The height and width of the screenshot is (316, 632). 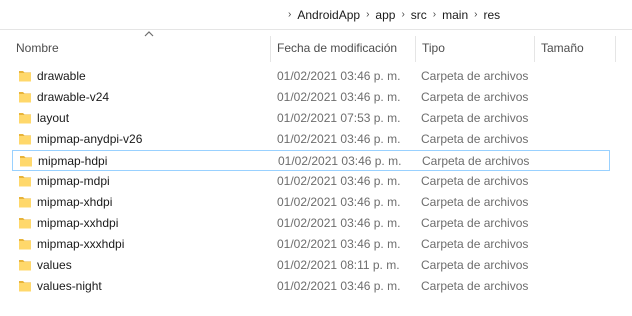 What do you see at coordinates (73, 181) in the screenshot?
I see `file-name: mipmap-mdpi` at bounding box center [73, 181].